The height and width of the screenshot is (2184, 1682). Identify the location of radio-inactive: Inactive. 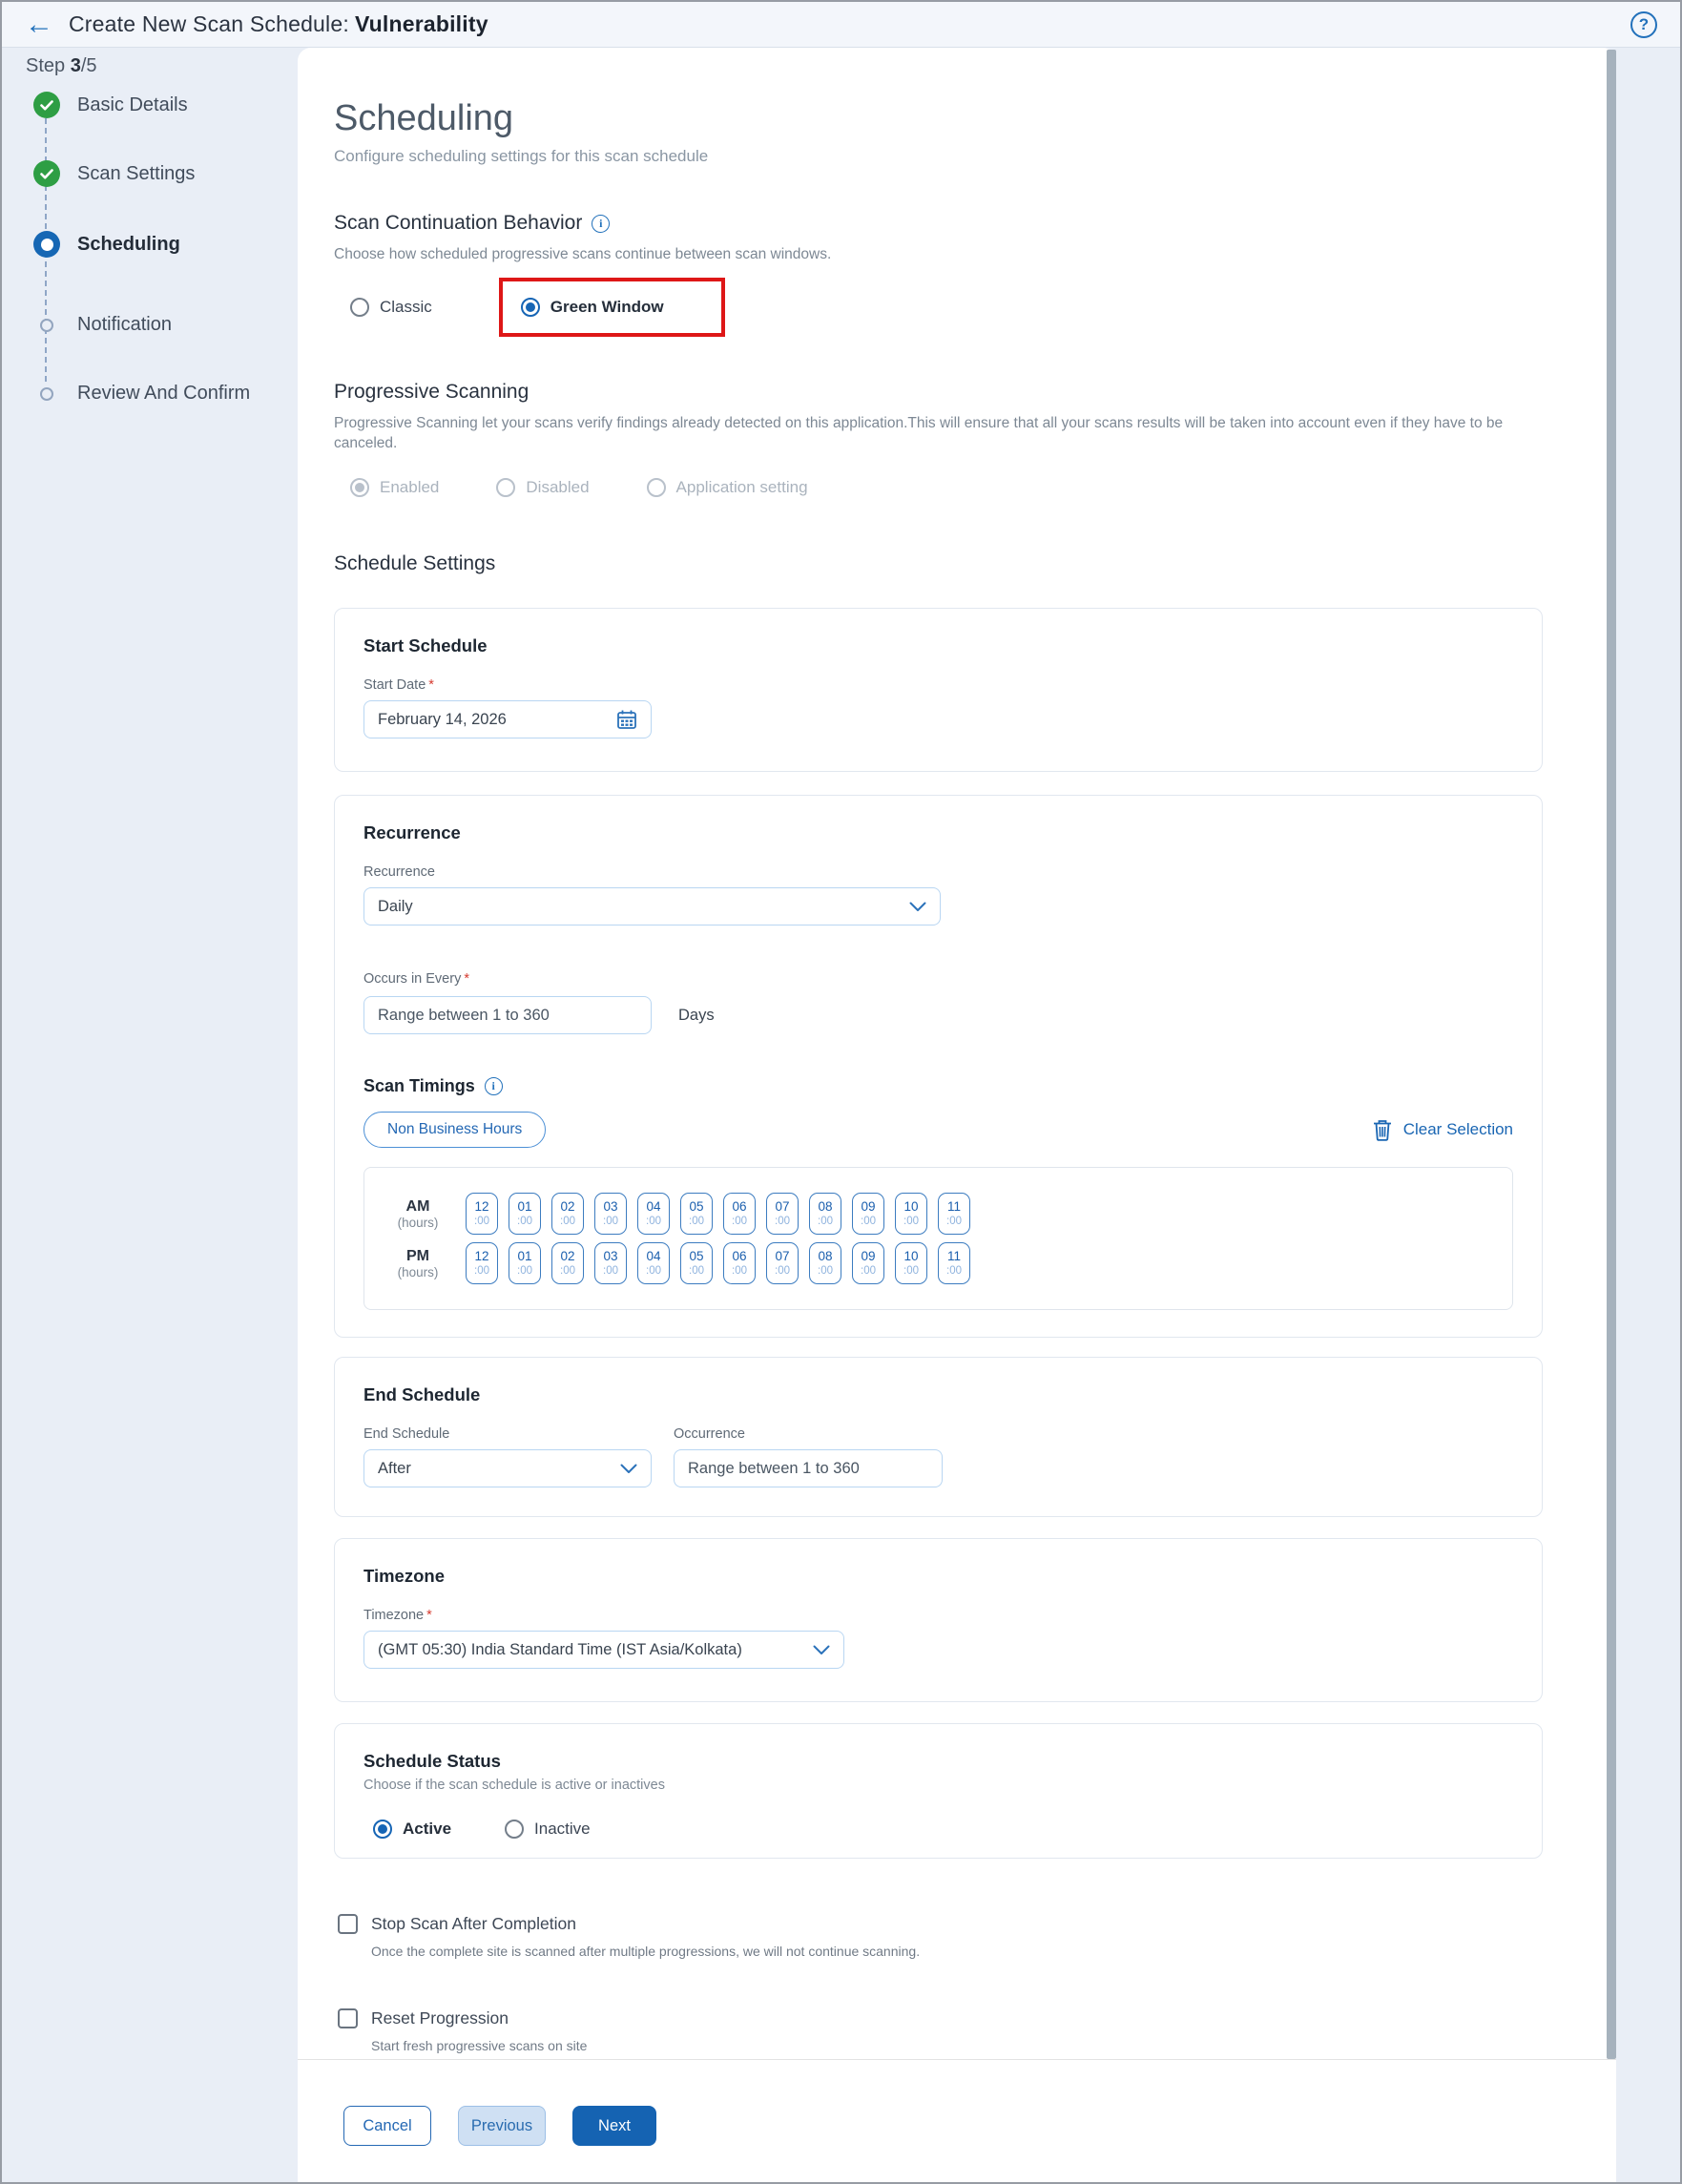
(548, 1830).